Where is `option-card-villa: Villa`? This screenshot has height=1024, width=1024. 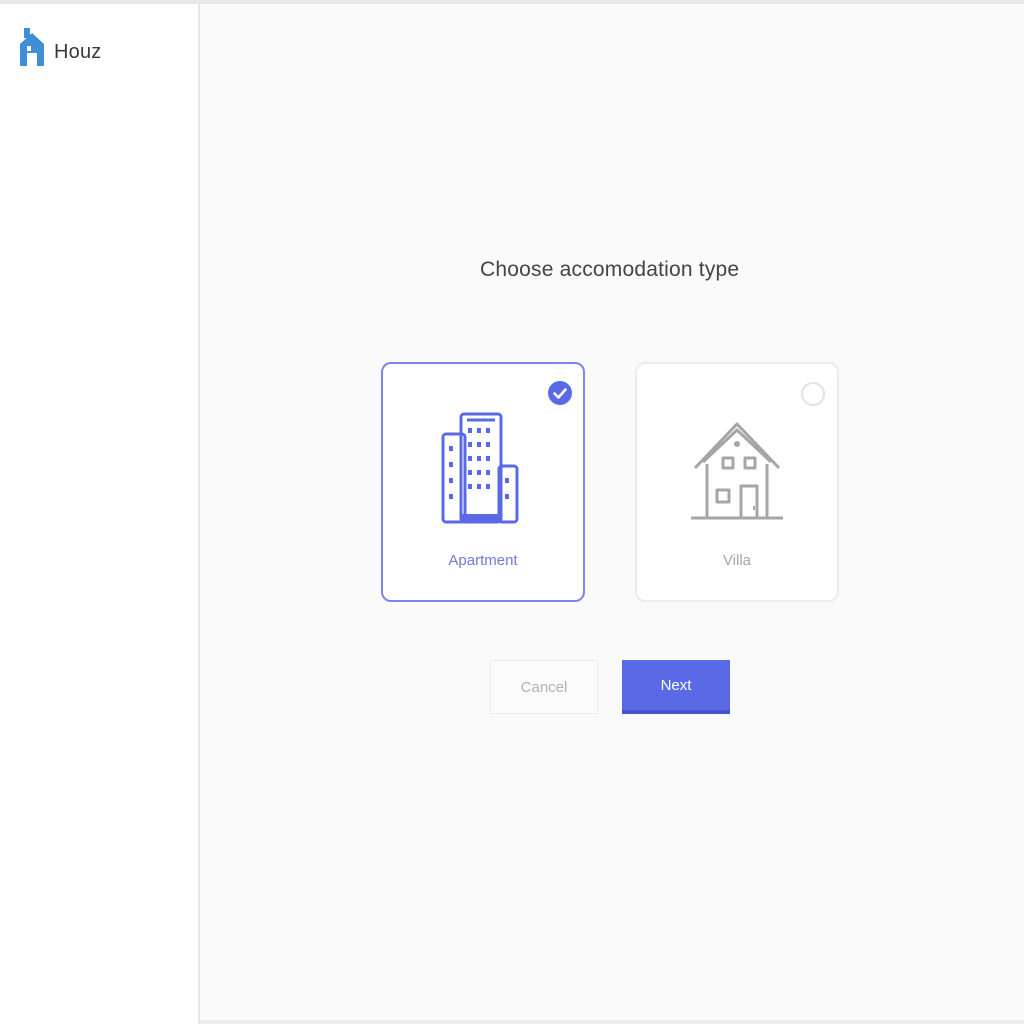
option-card-villa: Villa is located at coordinates (737, 482).